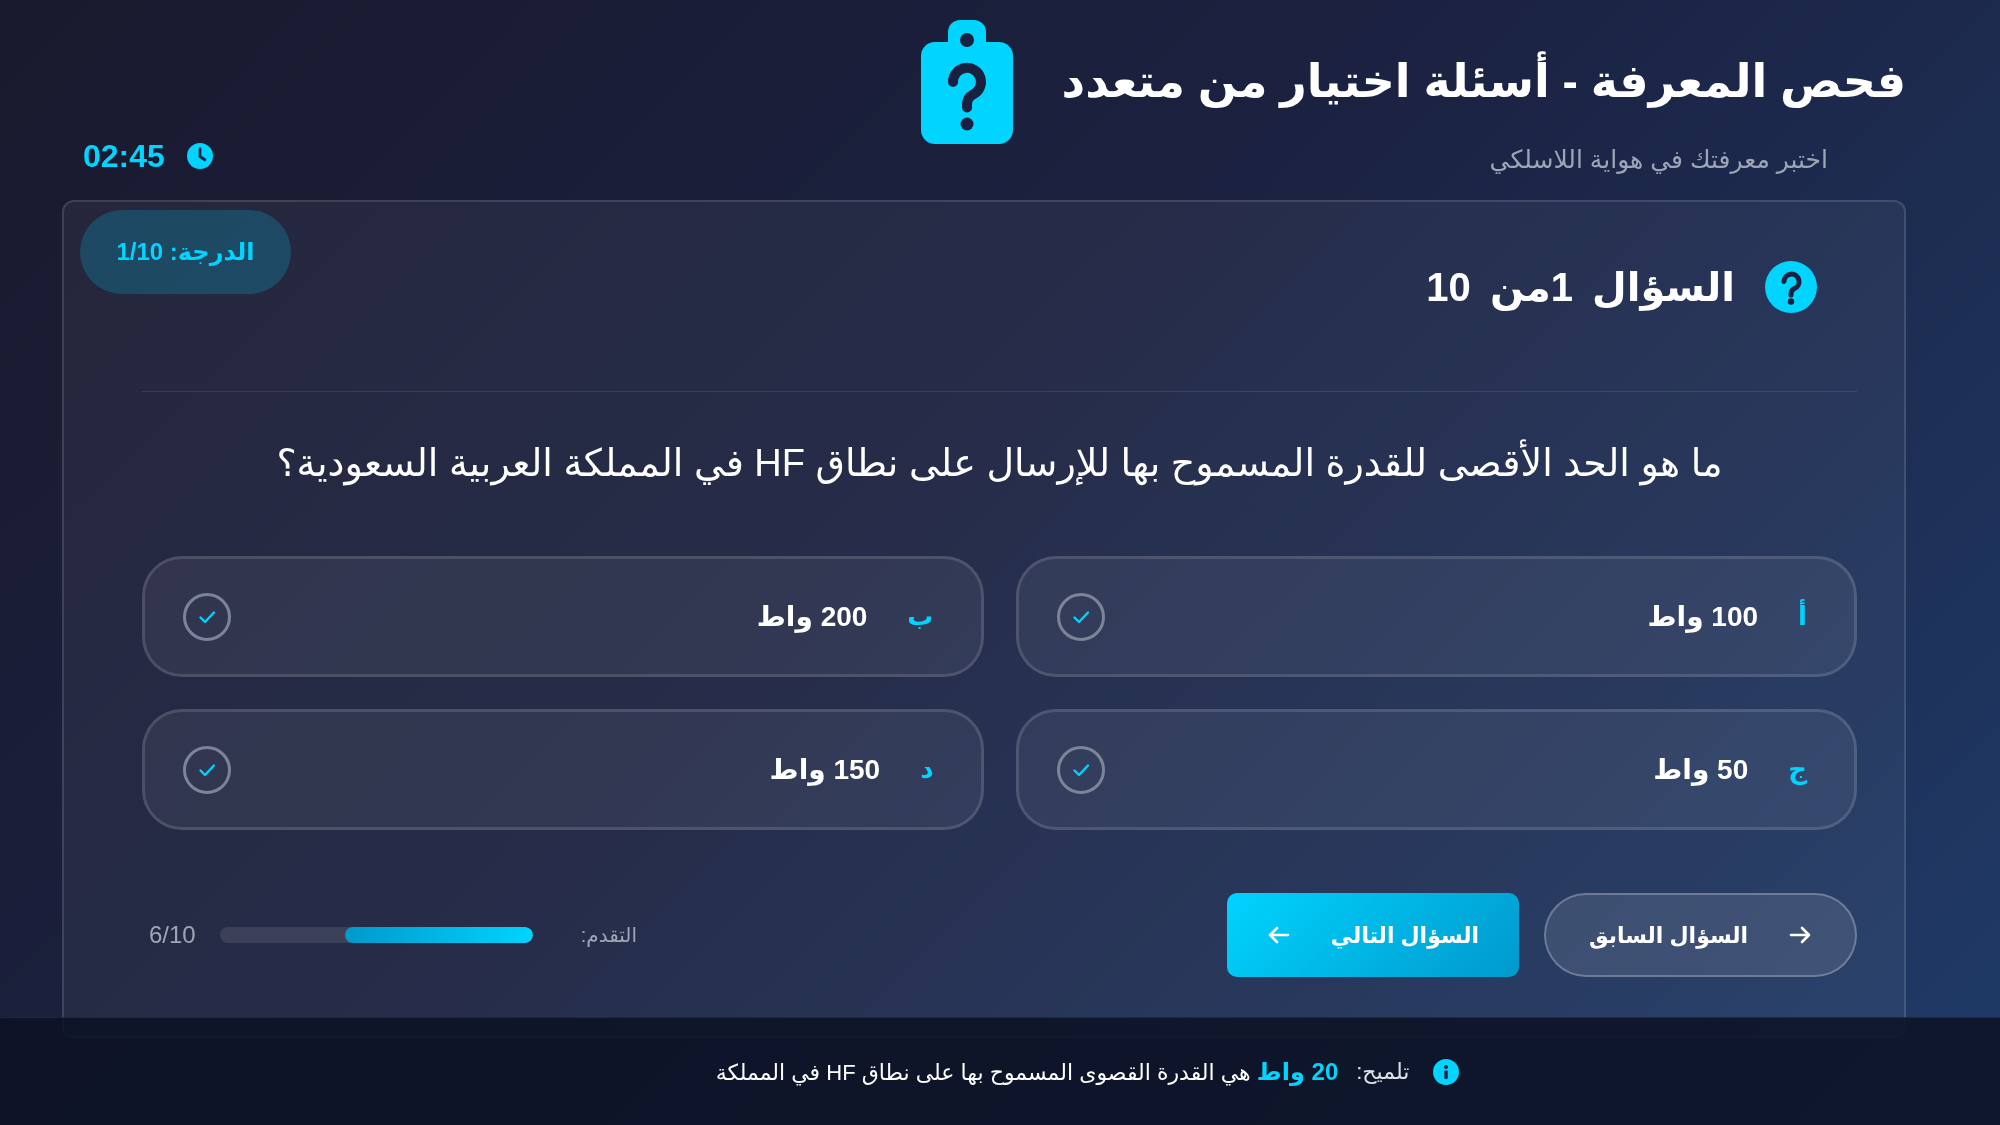  What do you see at coordinates (1436, 769) in the screenshot?
I see `answer-option: ج 50 واط` at bounding box center [1436, 769].